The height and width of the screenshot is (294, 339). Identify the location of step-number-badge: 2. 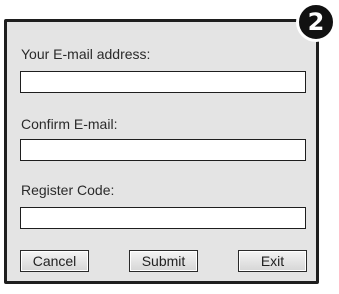
(316, 22).